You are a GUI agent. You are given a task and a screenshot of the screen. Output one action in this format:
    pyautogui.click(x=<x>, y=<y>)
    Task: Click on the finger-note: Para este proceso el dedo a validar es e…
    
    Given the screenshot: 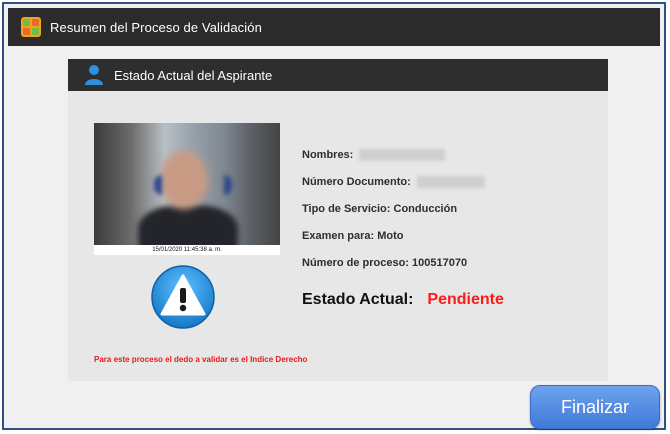 What is the action you would take?
    pyautogui.click(x=201, y=359)
    